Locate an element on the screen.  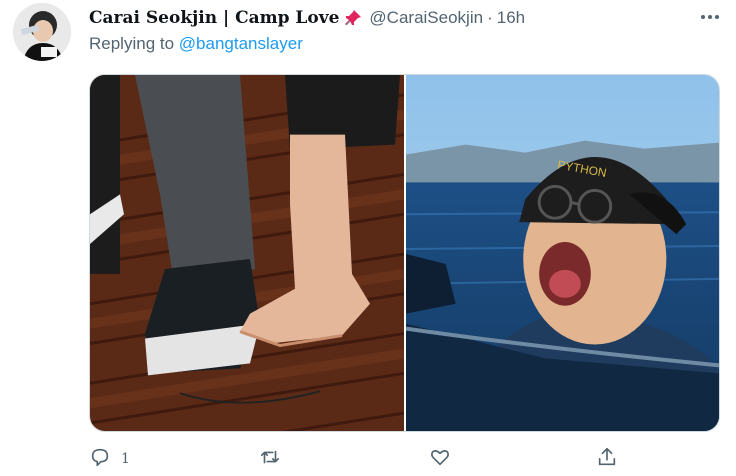
share-icon is located at coordinates (607, 459).